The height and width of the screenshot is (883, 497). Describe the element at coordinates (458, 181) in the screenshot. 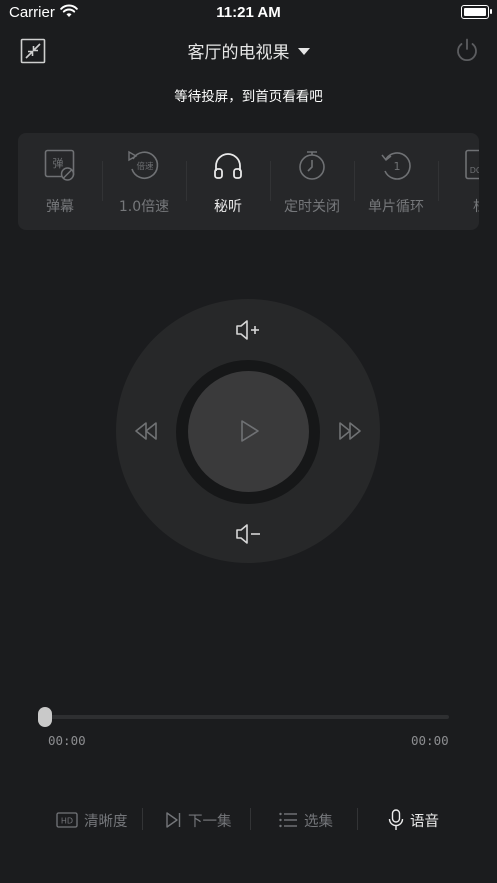

I see `dolby-button: DO 杜` at that location.